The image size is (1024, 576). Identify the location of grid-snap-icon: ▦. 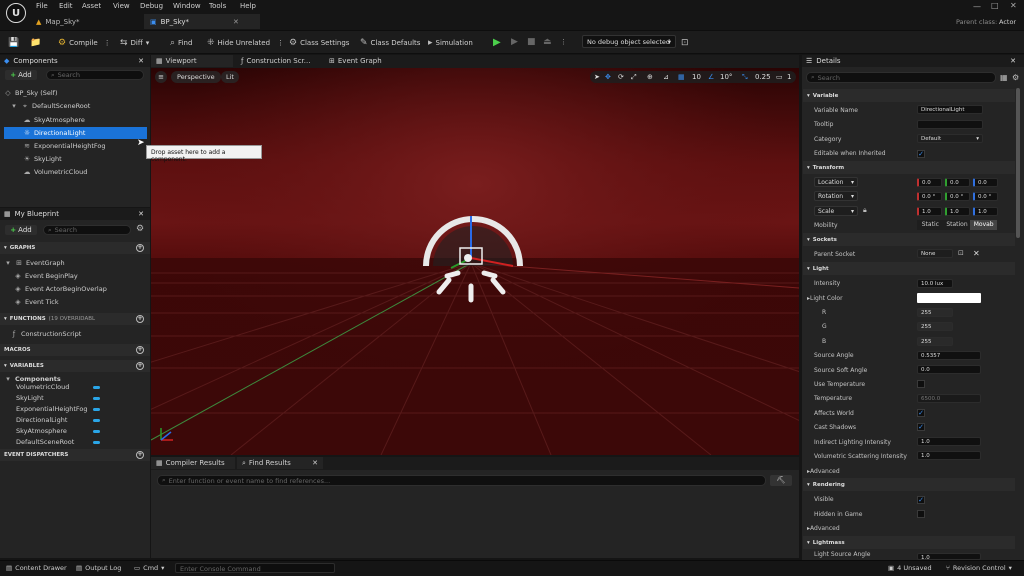
(681, 77).